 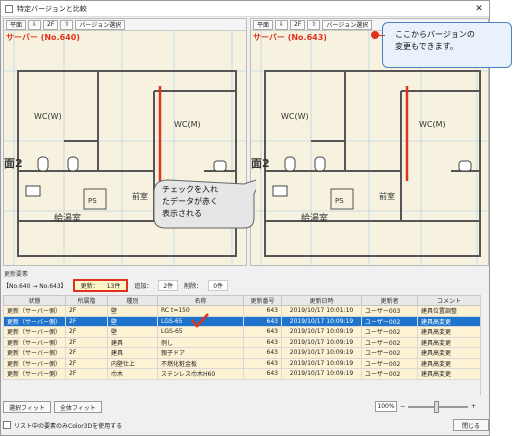 What do you see at coordinates (43, 37) in the screenshot?
I see `left-pane-title: サーバー (No.640)` at bounding box center [43, 37].